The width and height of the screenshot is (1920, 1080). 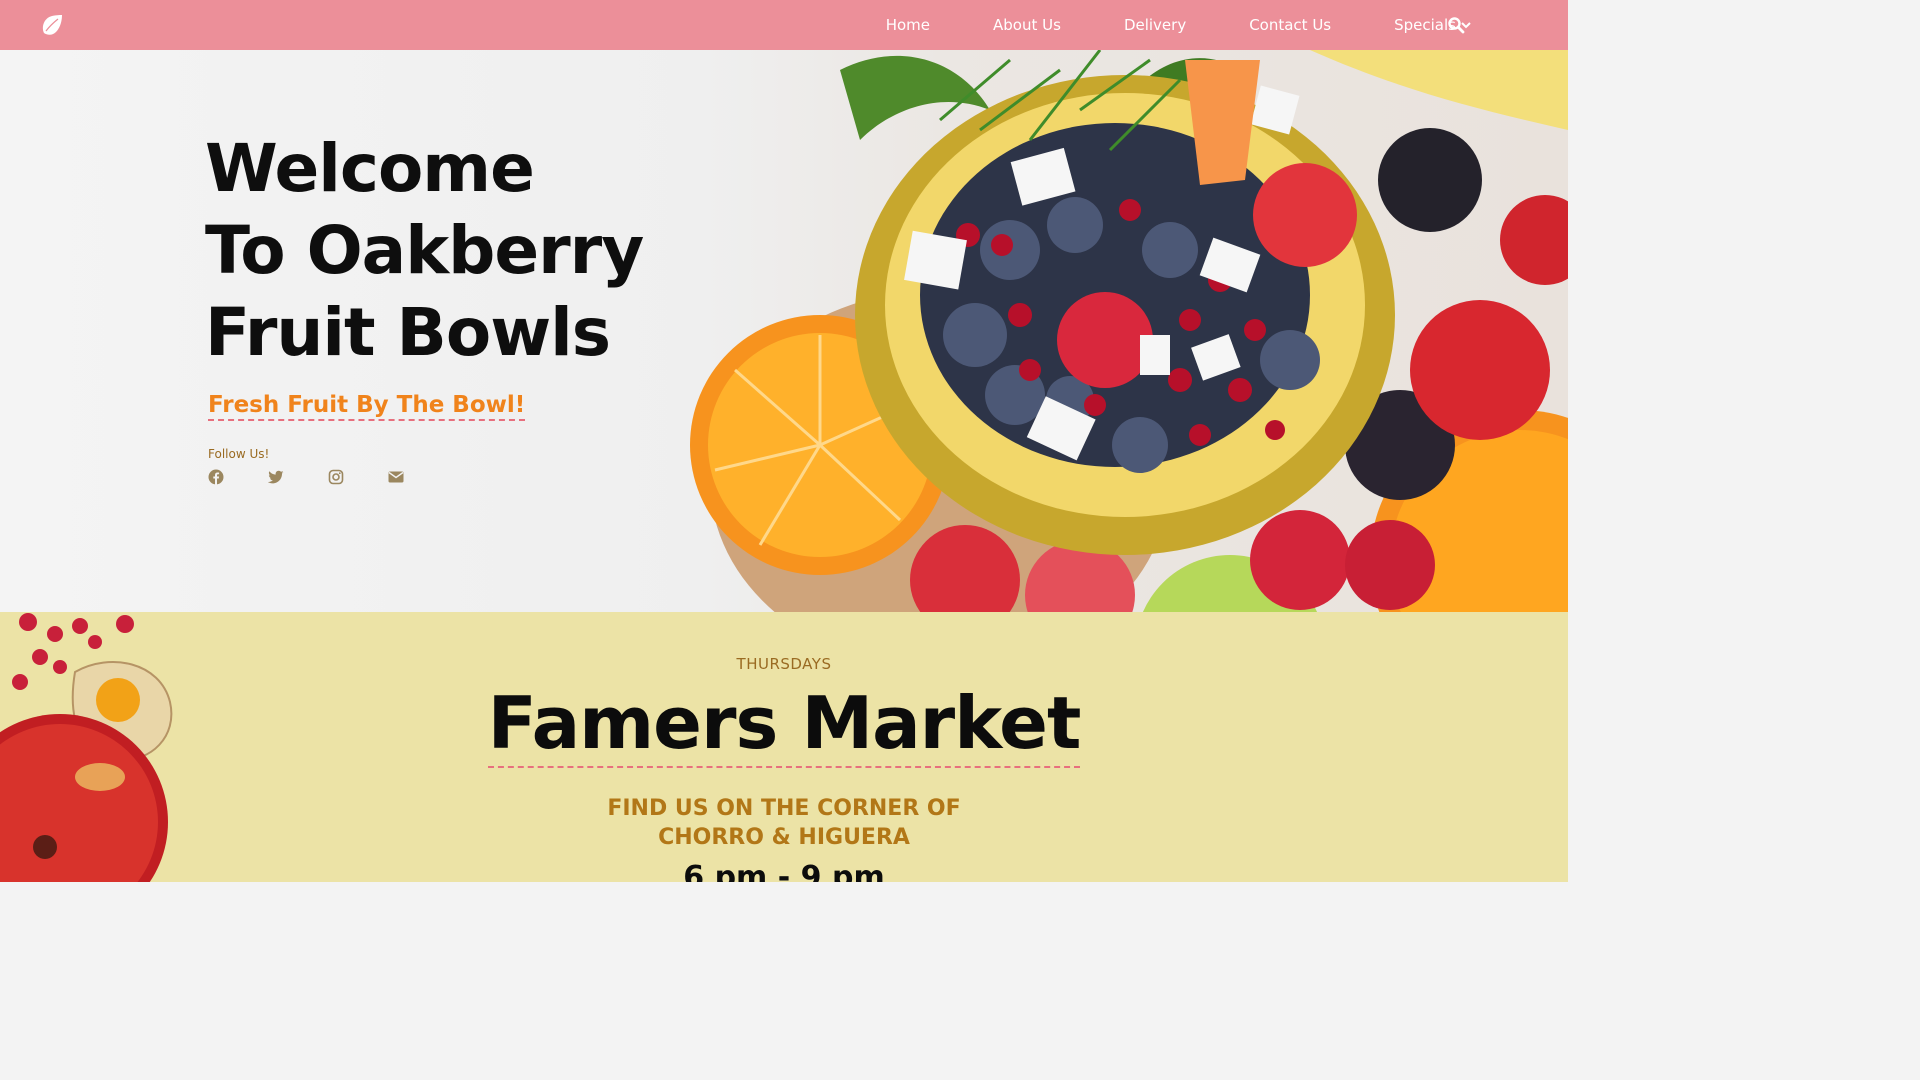 I want to click on market-location-line-2: CHORRO & HIGUERA, so click(x=784, y=837).